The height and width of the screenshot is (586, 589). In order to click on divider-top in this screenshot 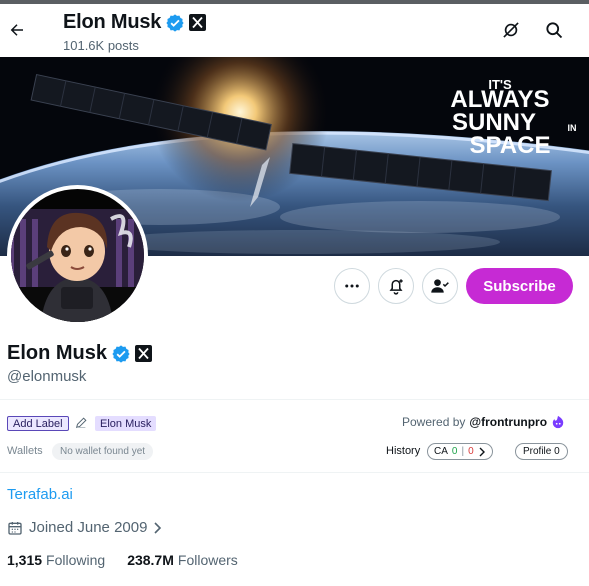, I will do `click(294, 399)`.